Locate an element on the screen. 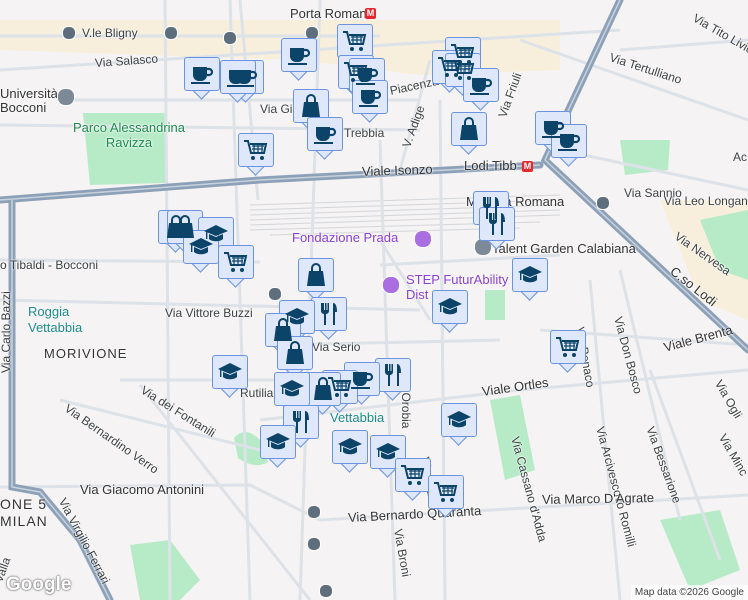 Image resolution: width=748 pixels, height=600 pixels. label-via-vittore-buzzi: Via Vittore Buzzi is located at coordinates (209, 313).